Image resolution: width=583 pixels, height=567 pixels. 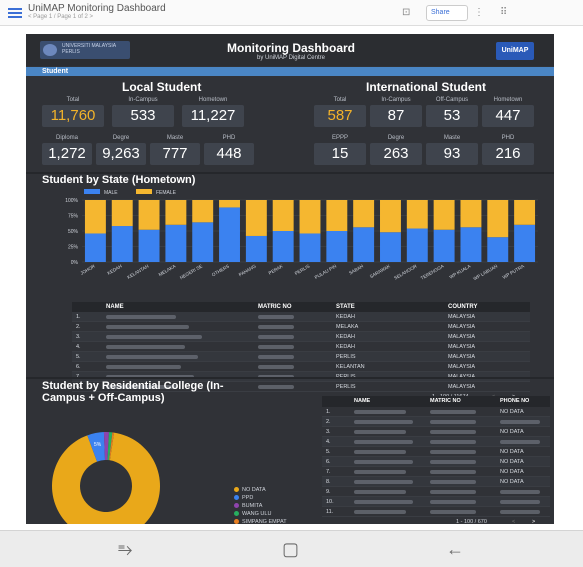 I want to click on table-row: 6. KELANTAN MALAYSIA, so click(x=301, y=367).